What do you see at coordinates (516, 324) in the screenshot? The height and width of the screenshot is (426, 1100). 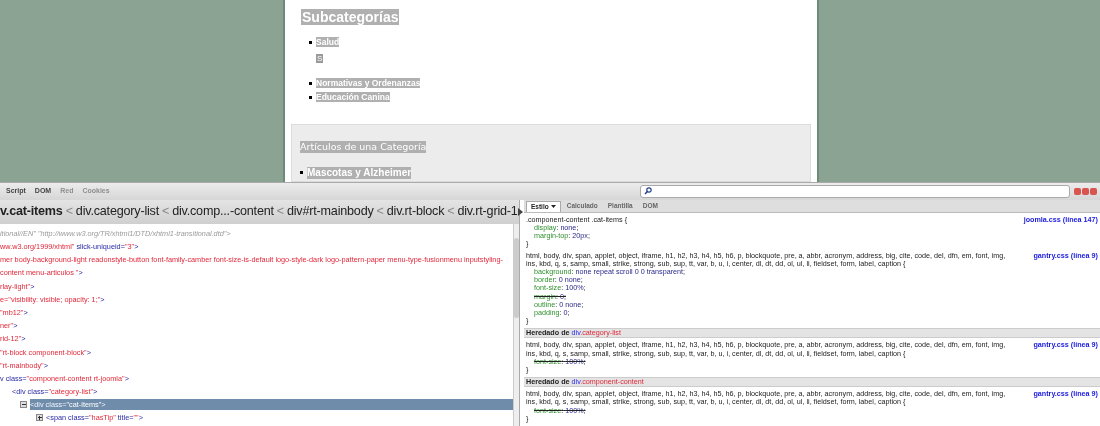 I see `scrollbar` at bounding box center [516, 324].